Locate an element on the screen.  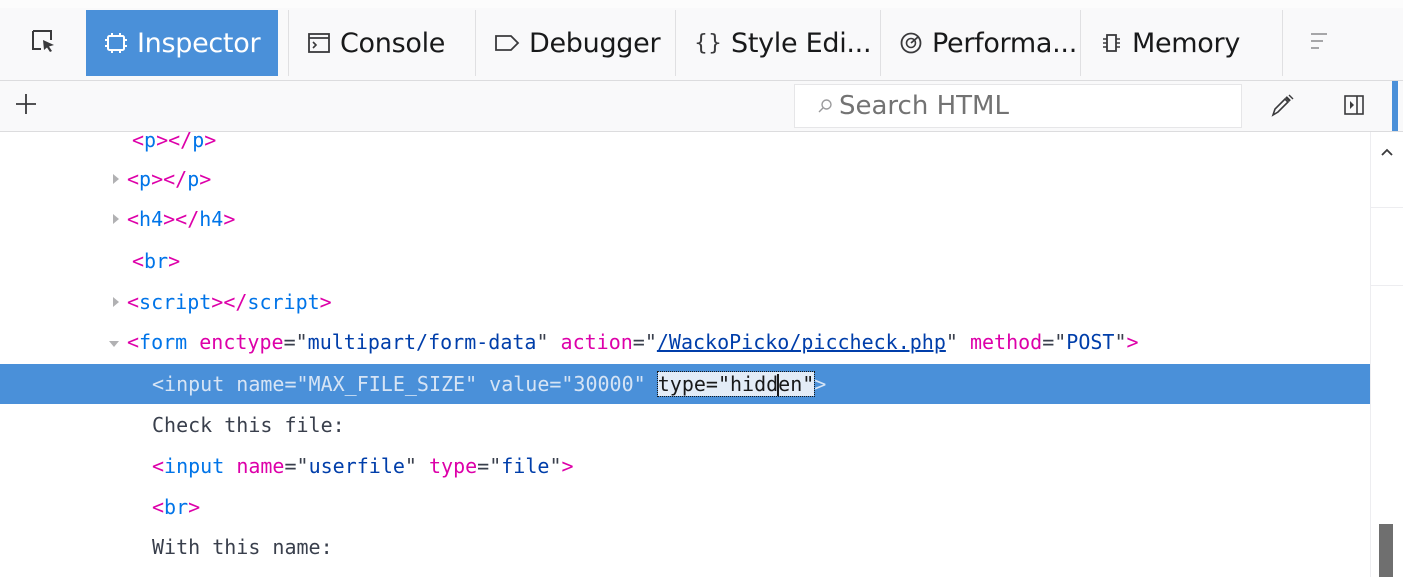
chevron-up-icon is located at coordinates (1387, 150).